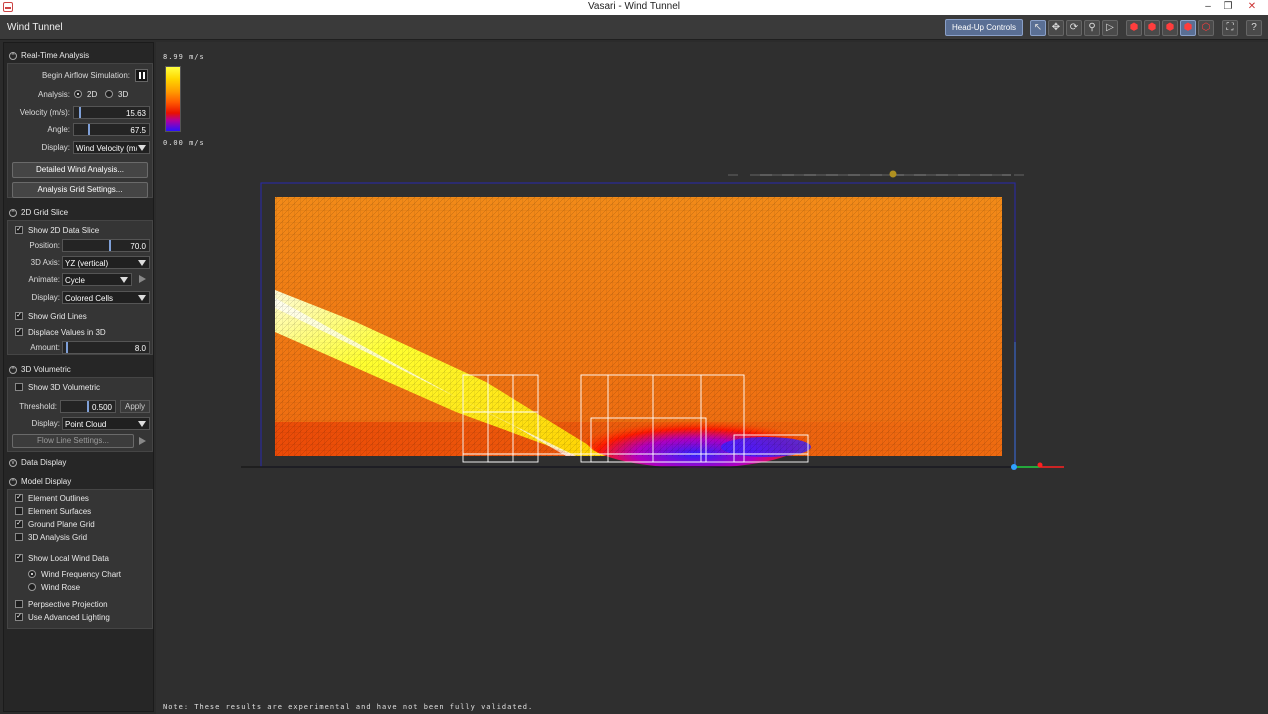  I want to click on help-icon: ?, so click(1254, 27).